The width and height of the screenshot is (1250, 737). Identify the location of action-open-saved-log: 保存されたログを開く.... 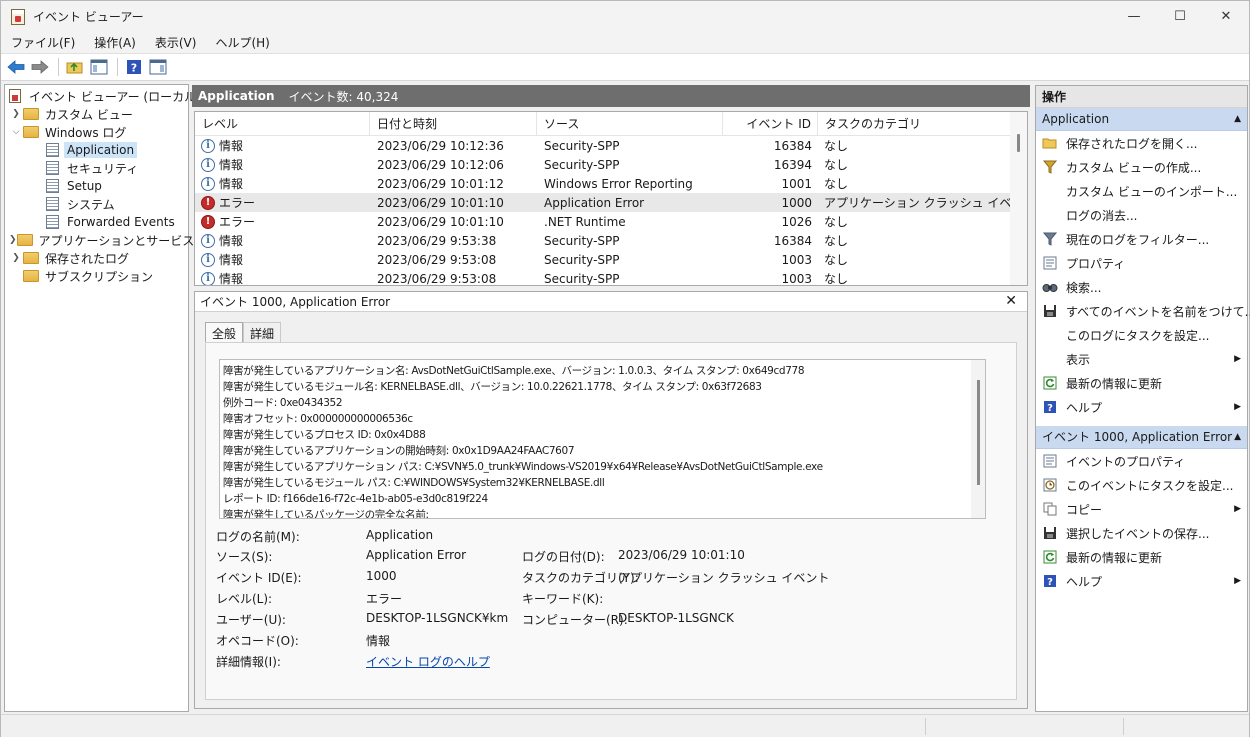
(1141, 143).